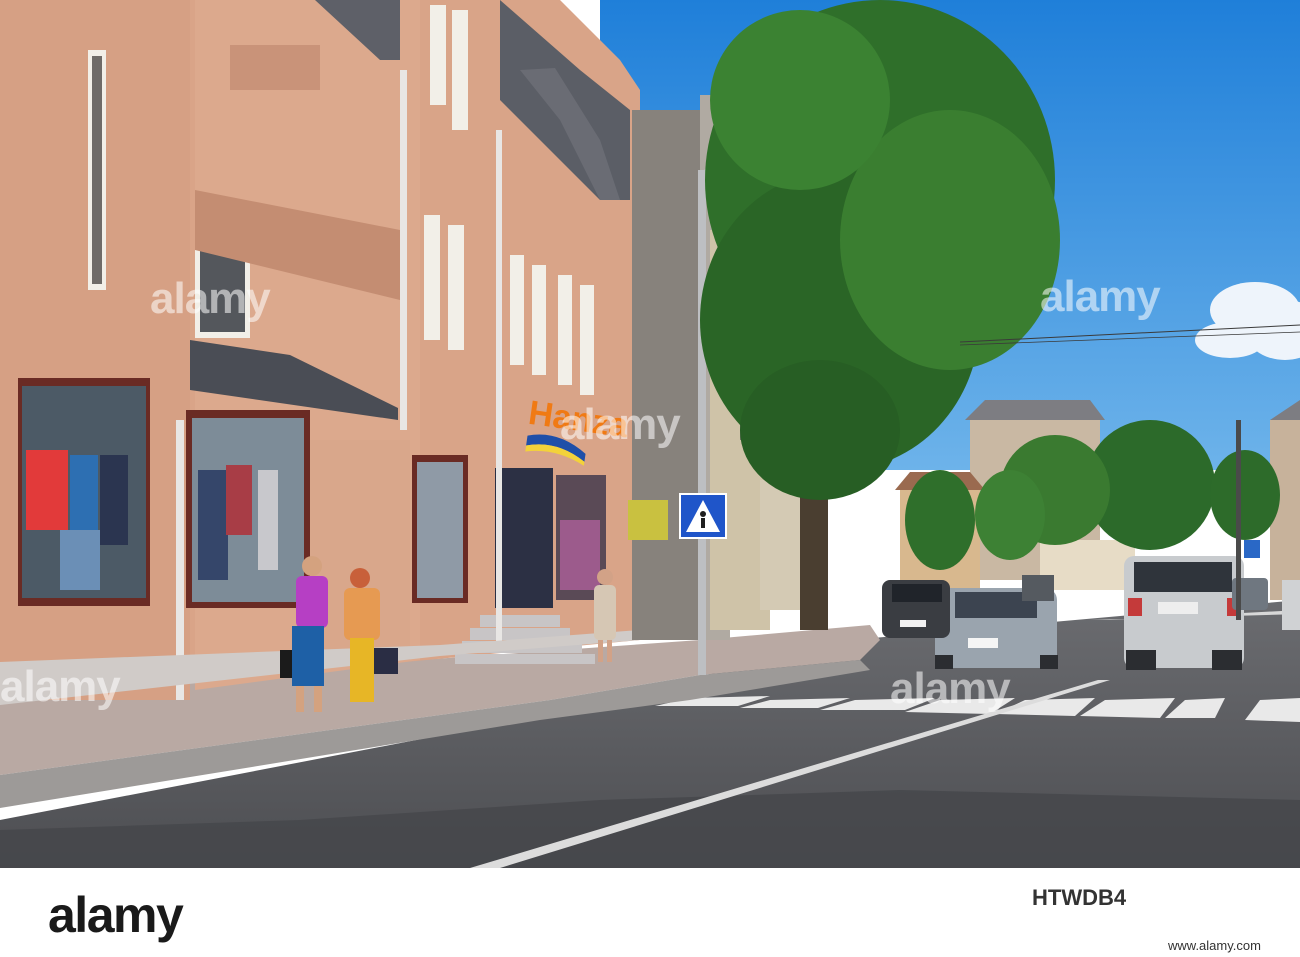 The height and width of the screenshot is (957, 1300). Describe the element at coordinates (1184, 613) in the screenshot. I see `car-suv` at that location.